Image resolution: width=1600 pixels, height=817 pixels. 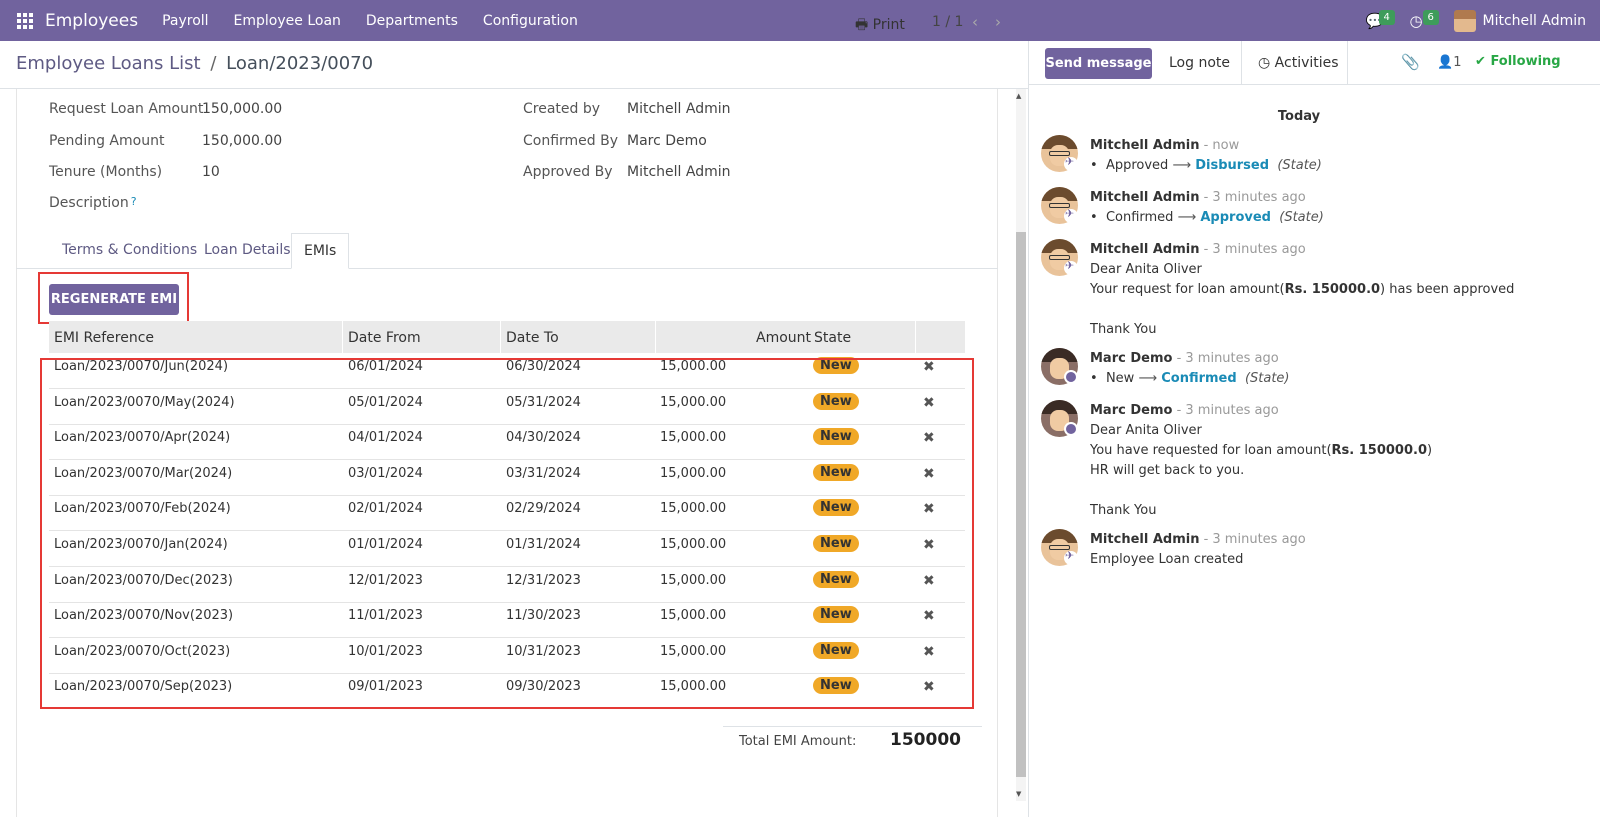 I want to click on total-emi-value: 150000, so click(x=925, y=740).